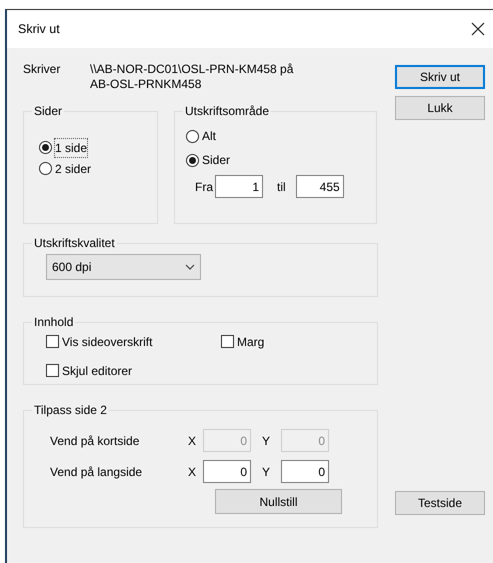 Image resolution: width=493 pixels, height=563 pixels. Describe the element at coordinates (227, 111) in the screenshot. I see `group-title: Utskriftsområde` at that location.